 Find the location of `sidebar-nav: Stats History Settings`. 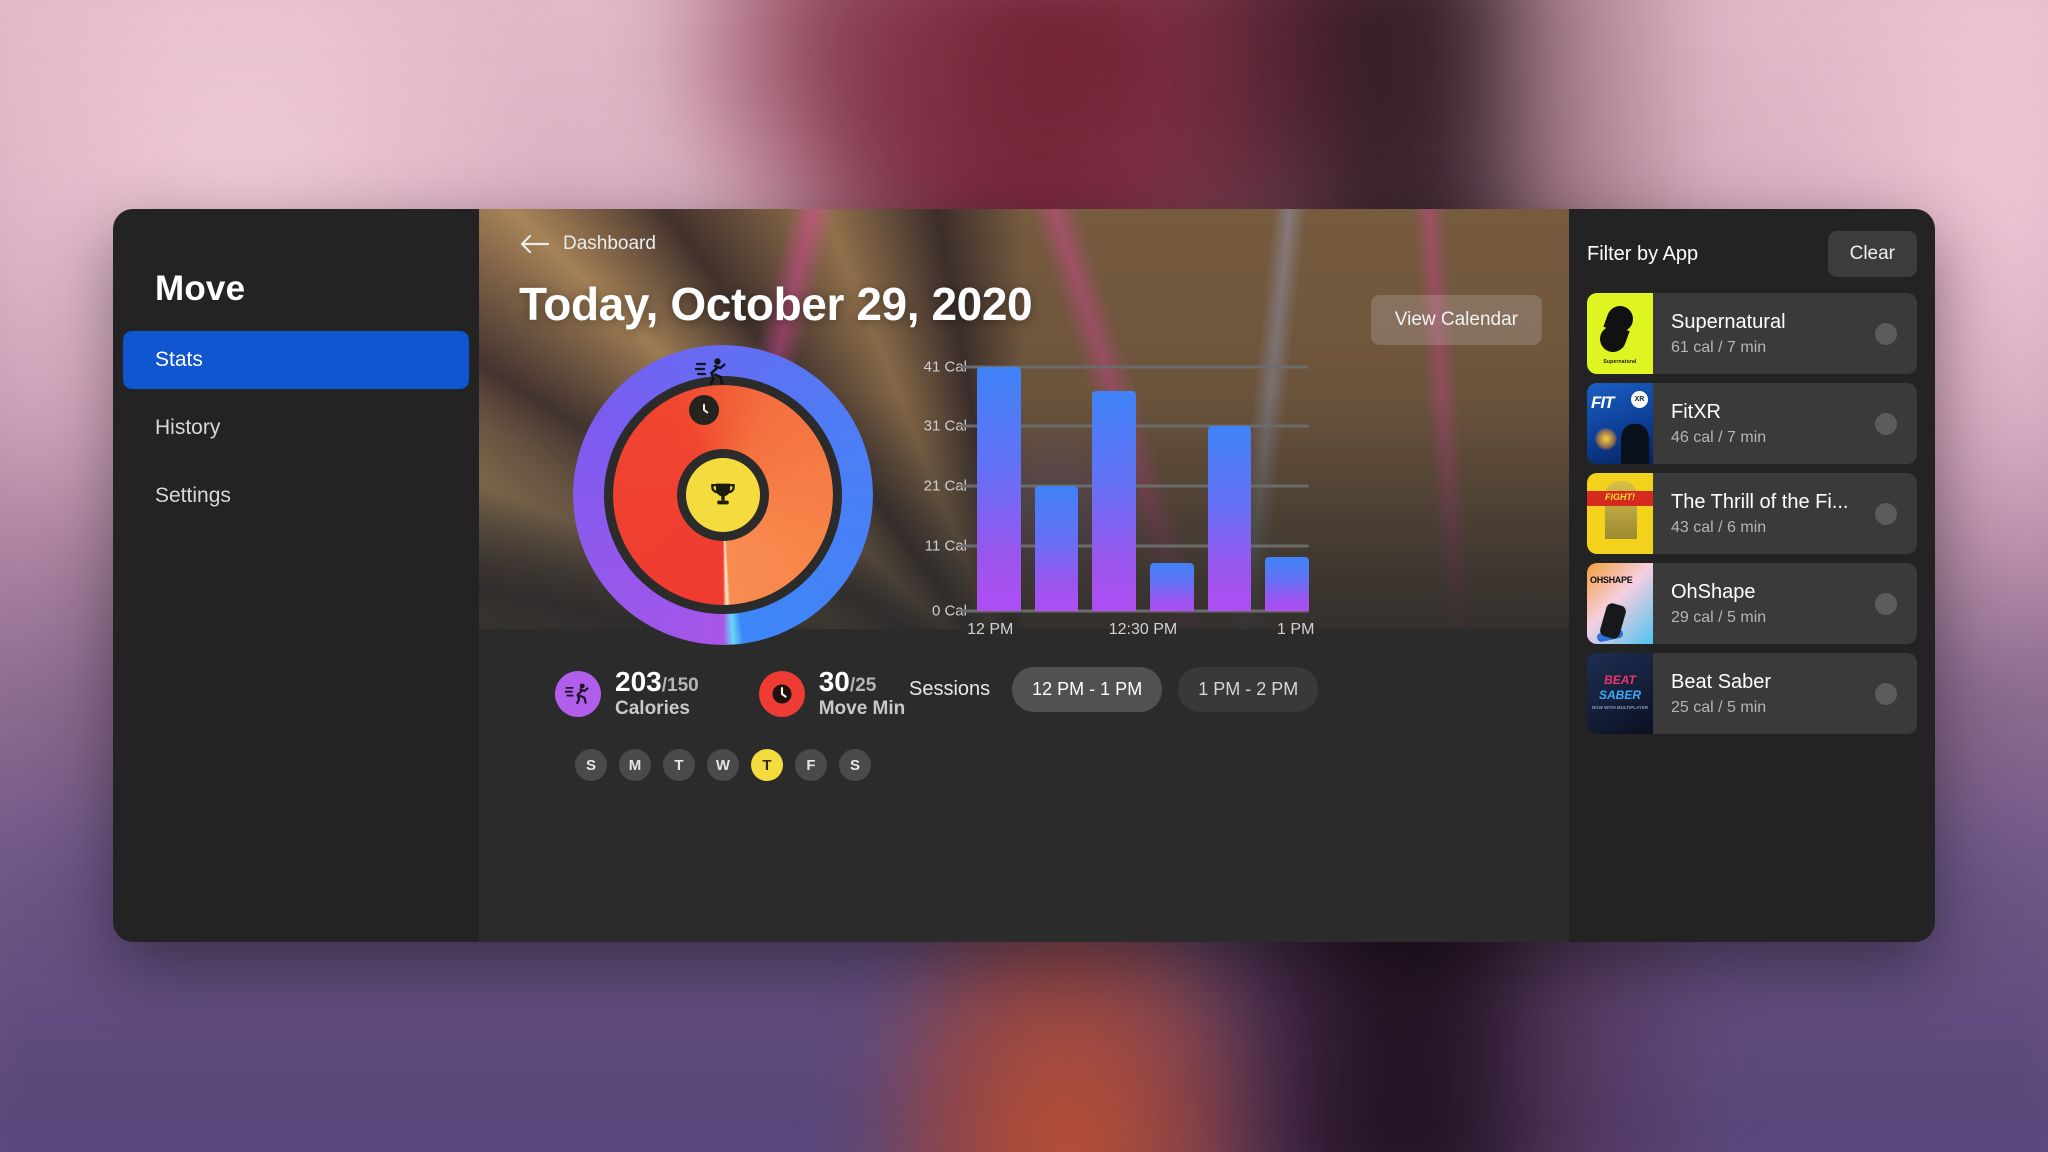

sidebar-nav: Stats History Settings is located at coordinates (296, 428).